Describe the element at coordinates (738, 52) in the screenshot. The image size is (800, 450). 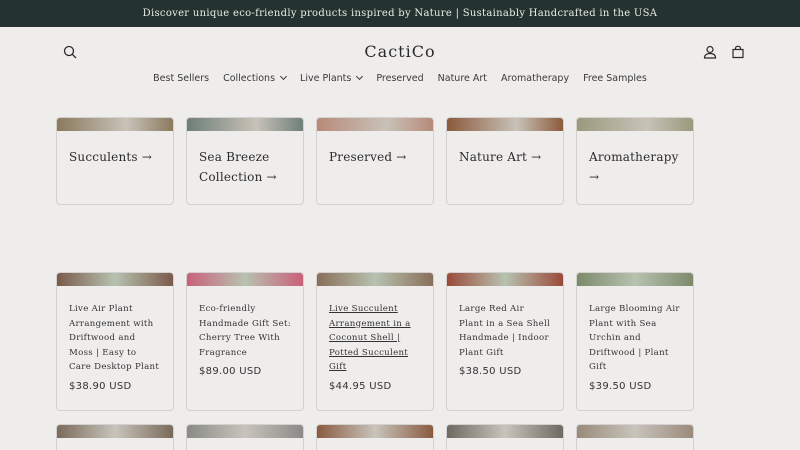
I see `cart-icon` at that location.